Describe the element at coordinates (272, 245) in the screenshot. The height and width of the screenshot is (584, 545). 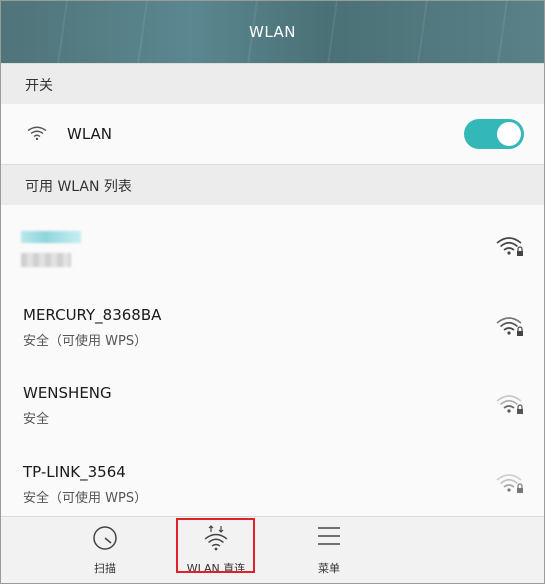
I see `network-item` at that location.